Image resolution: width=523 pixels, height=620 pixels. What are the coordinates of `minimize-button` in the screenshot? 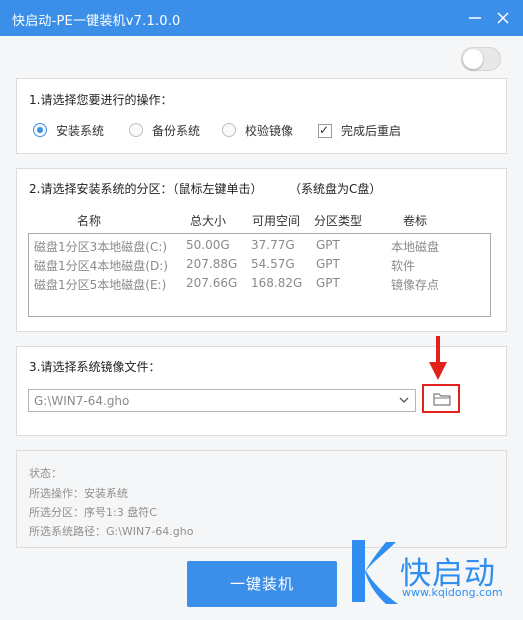 It's located at (475, 18).